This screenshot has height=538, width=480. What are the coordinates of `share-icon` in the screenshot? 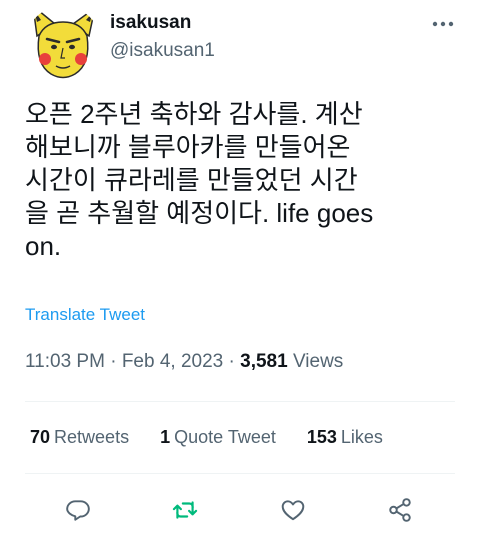 It's located at (400, 510).